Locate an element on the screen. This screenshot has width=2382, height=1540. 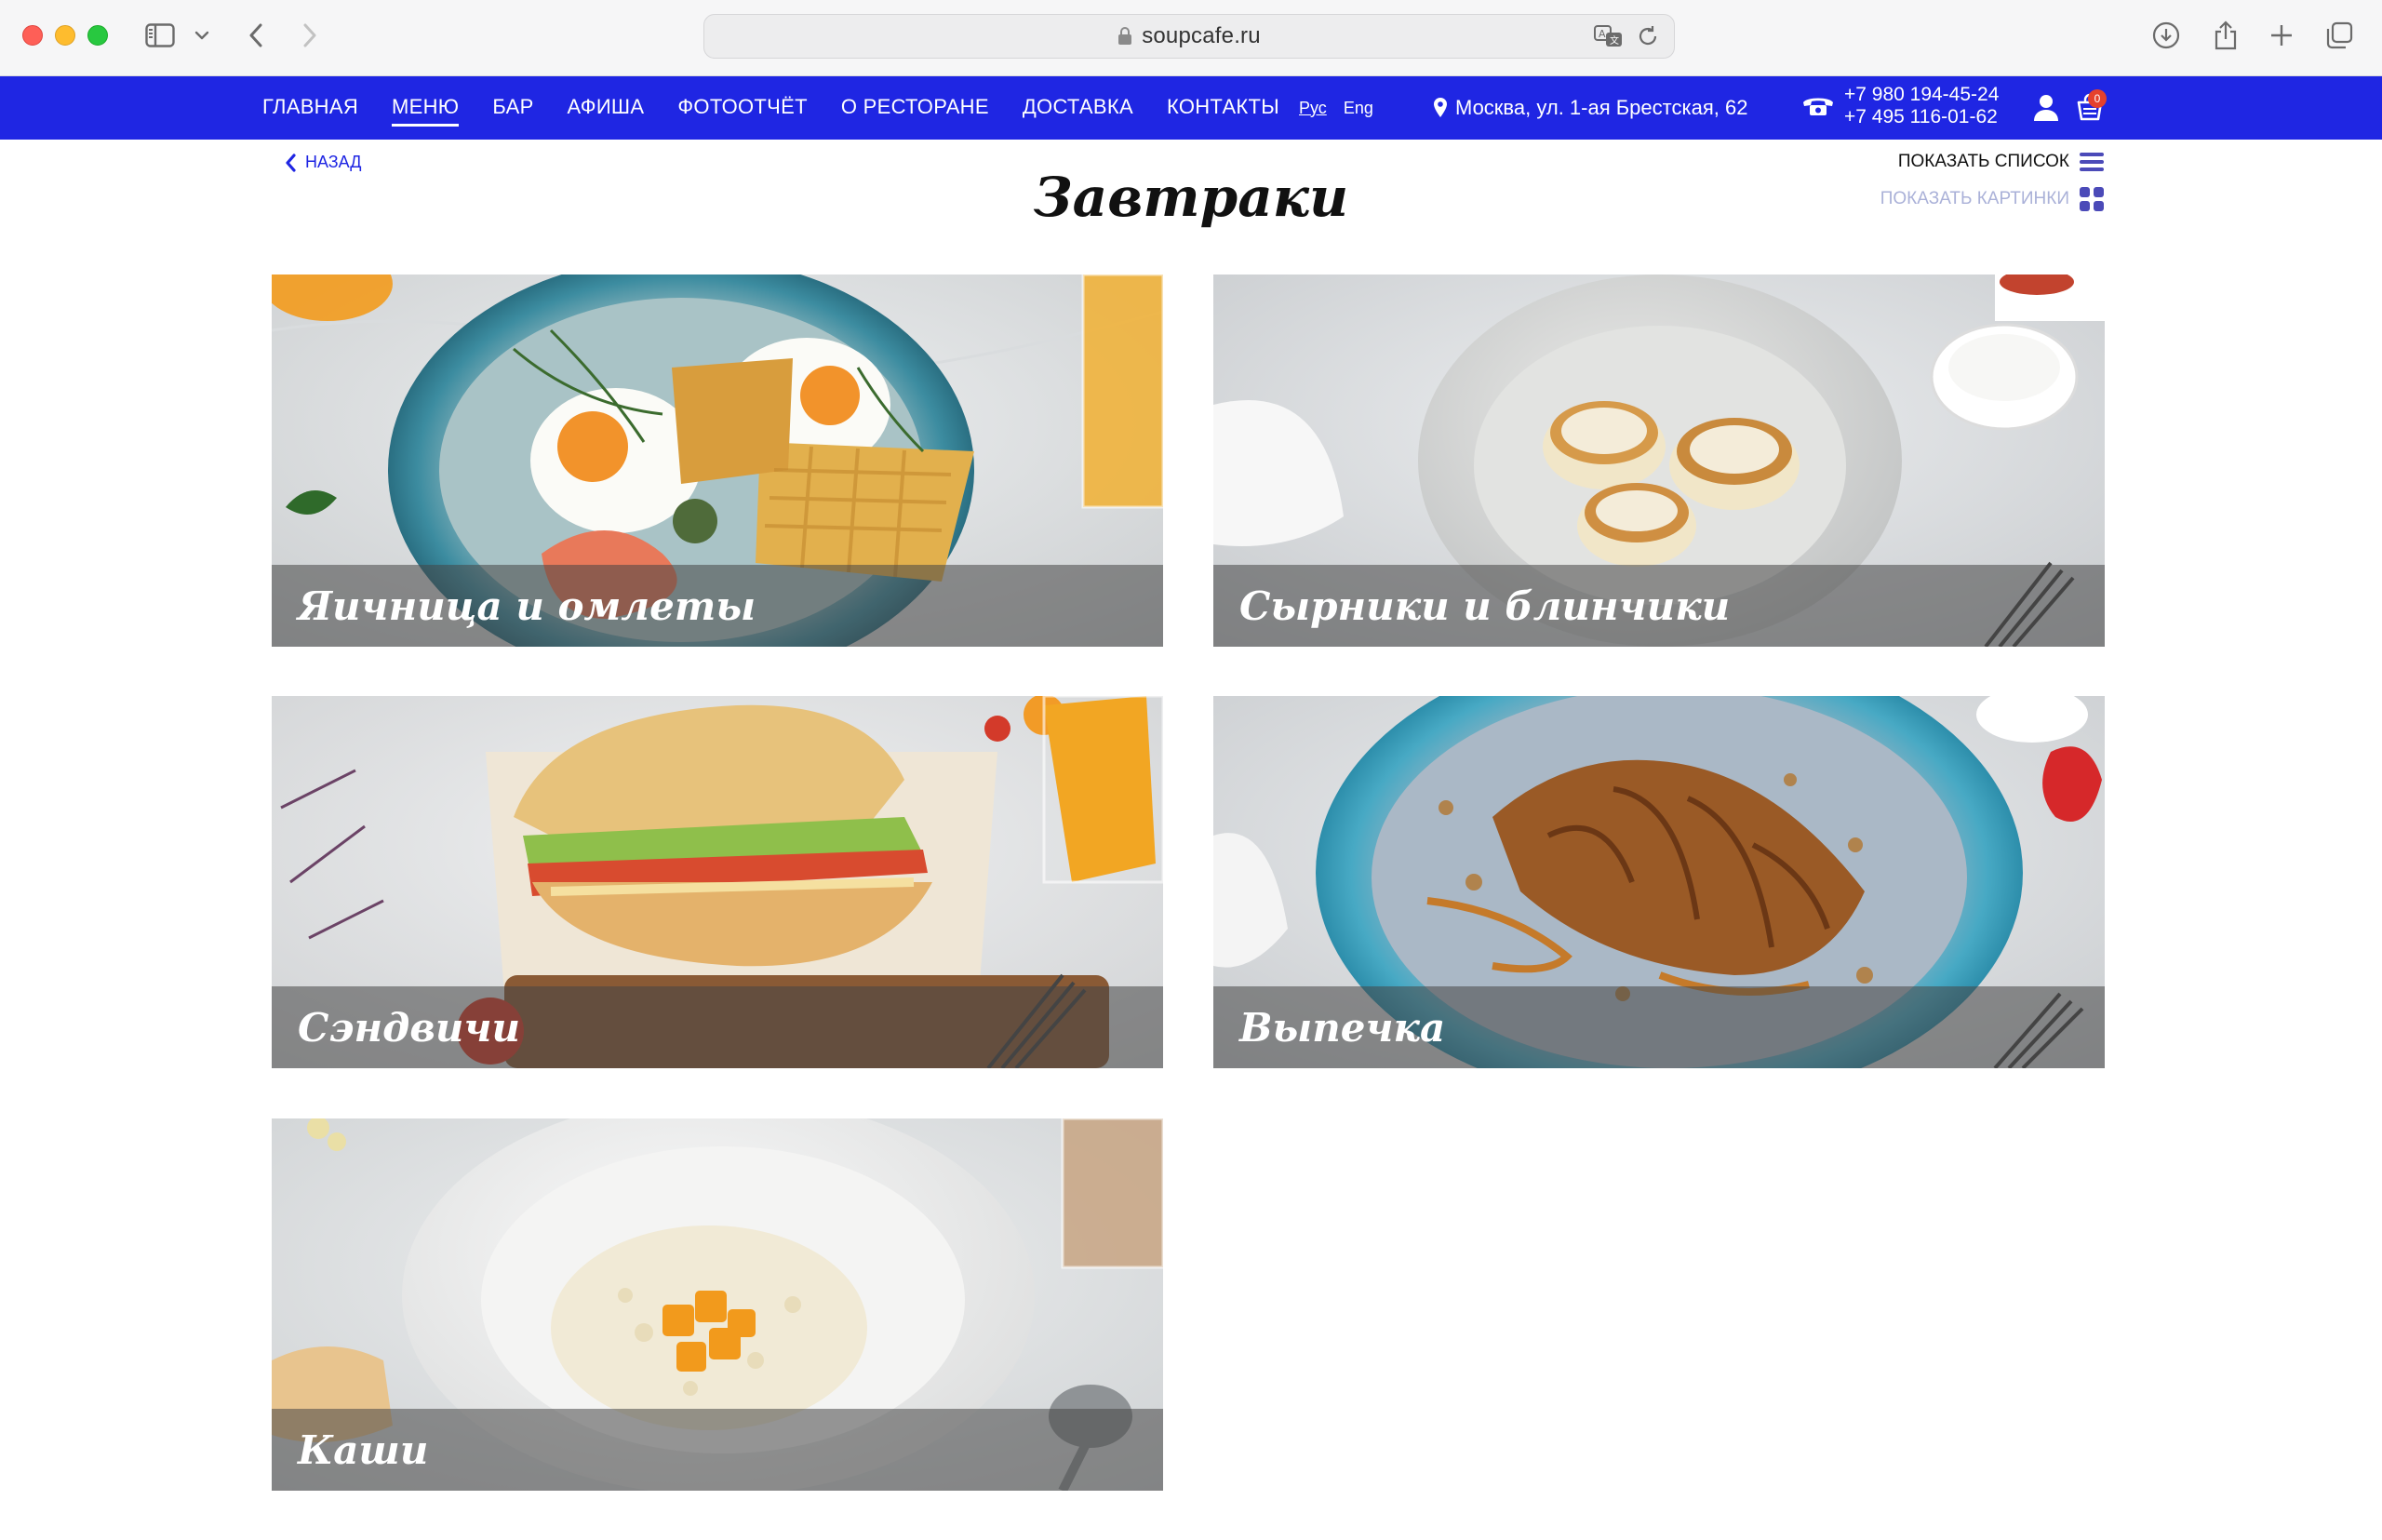
chevron-down-icon is located at coordinates (201, 35).